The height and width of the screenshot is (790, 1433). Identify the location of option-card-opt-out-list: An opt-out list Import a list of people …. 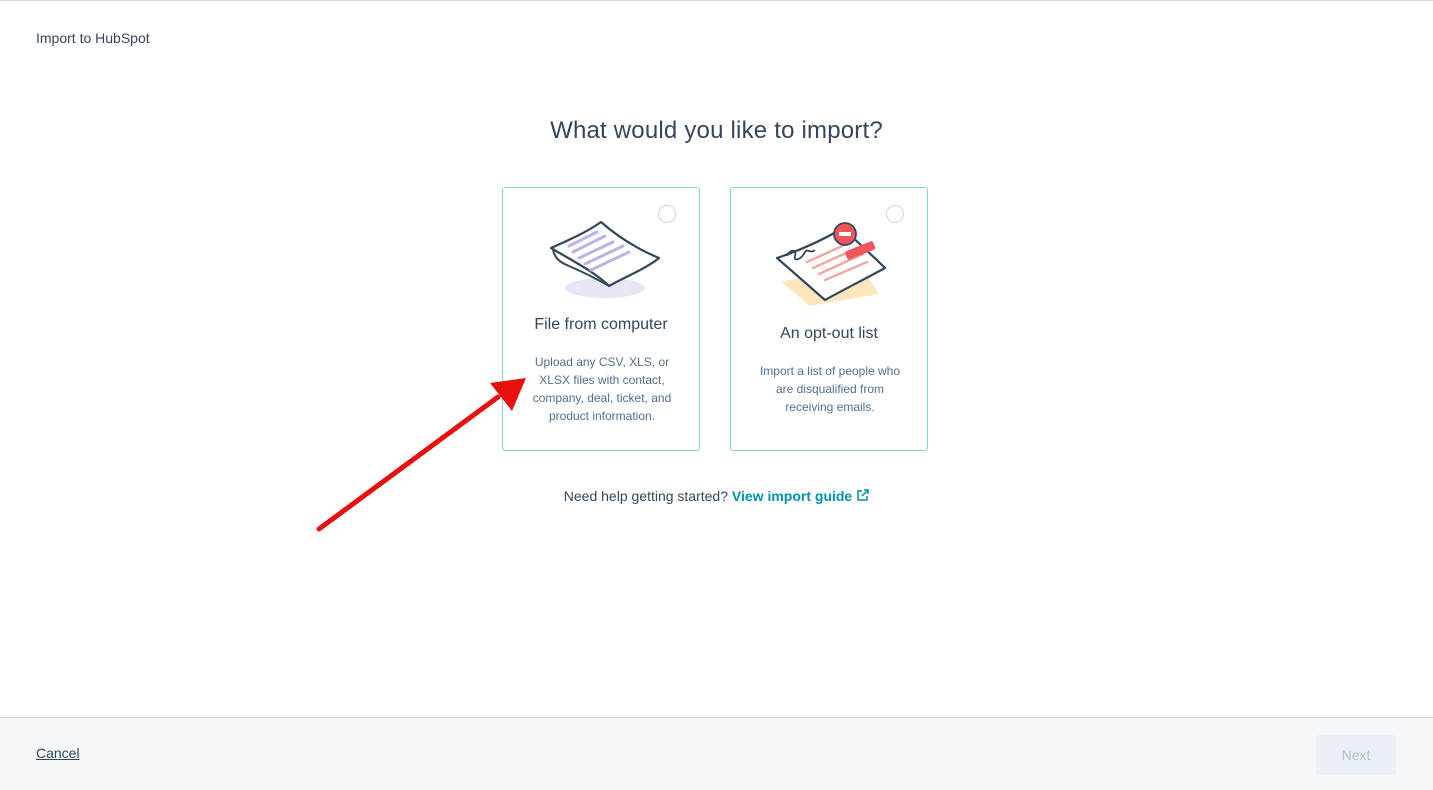
(829, 319).